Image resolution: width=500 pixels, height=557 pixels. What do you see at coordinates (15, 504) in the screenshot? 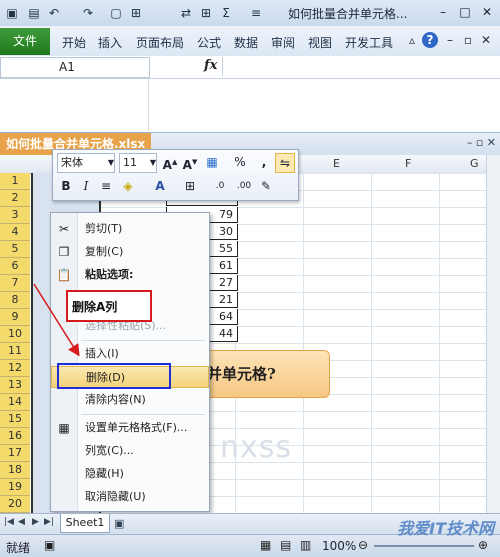
I see `row-header: 20` at bounding box center [15, 504].